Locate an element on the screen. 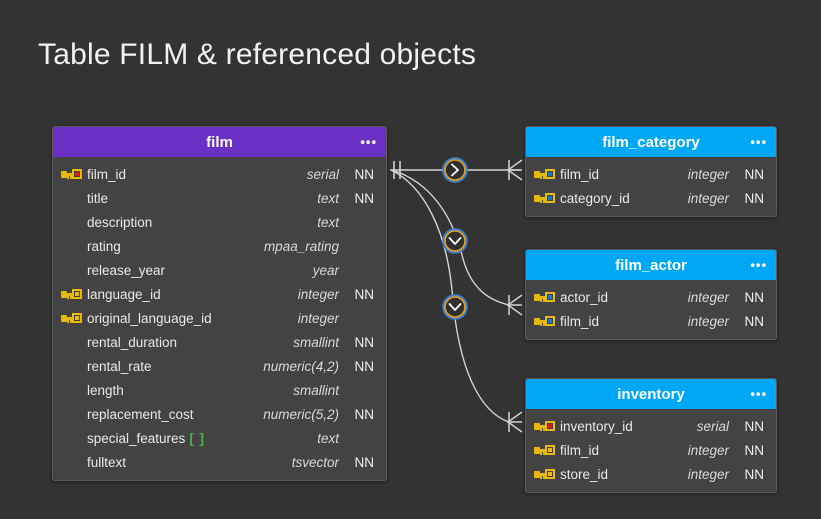 This screenshot has width=821, height=519. column-row: rating mpaa_rating is located at coordinates (219, 246).